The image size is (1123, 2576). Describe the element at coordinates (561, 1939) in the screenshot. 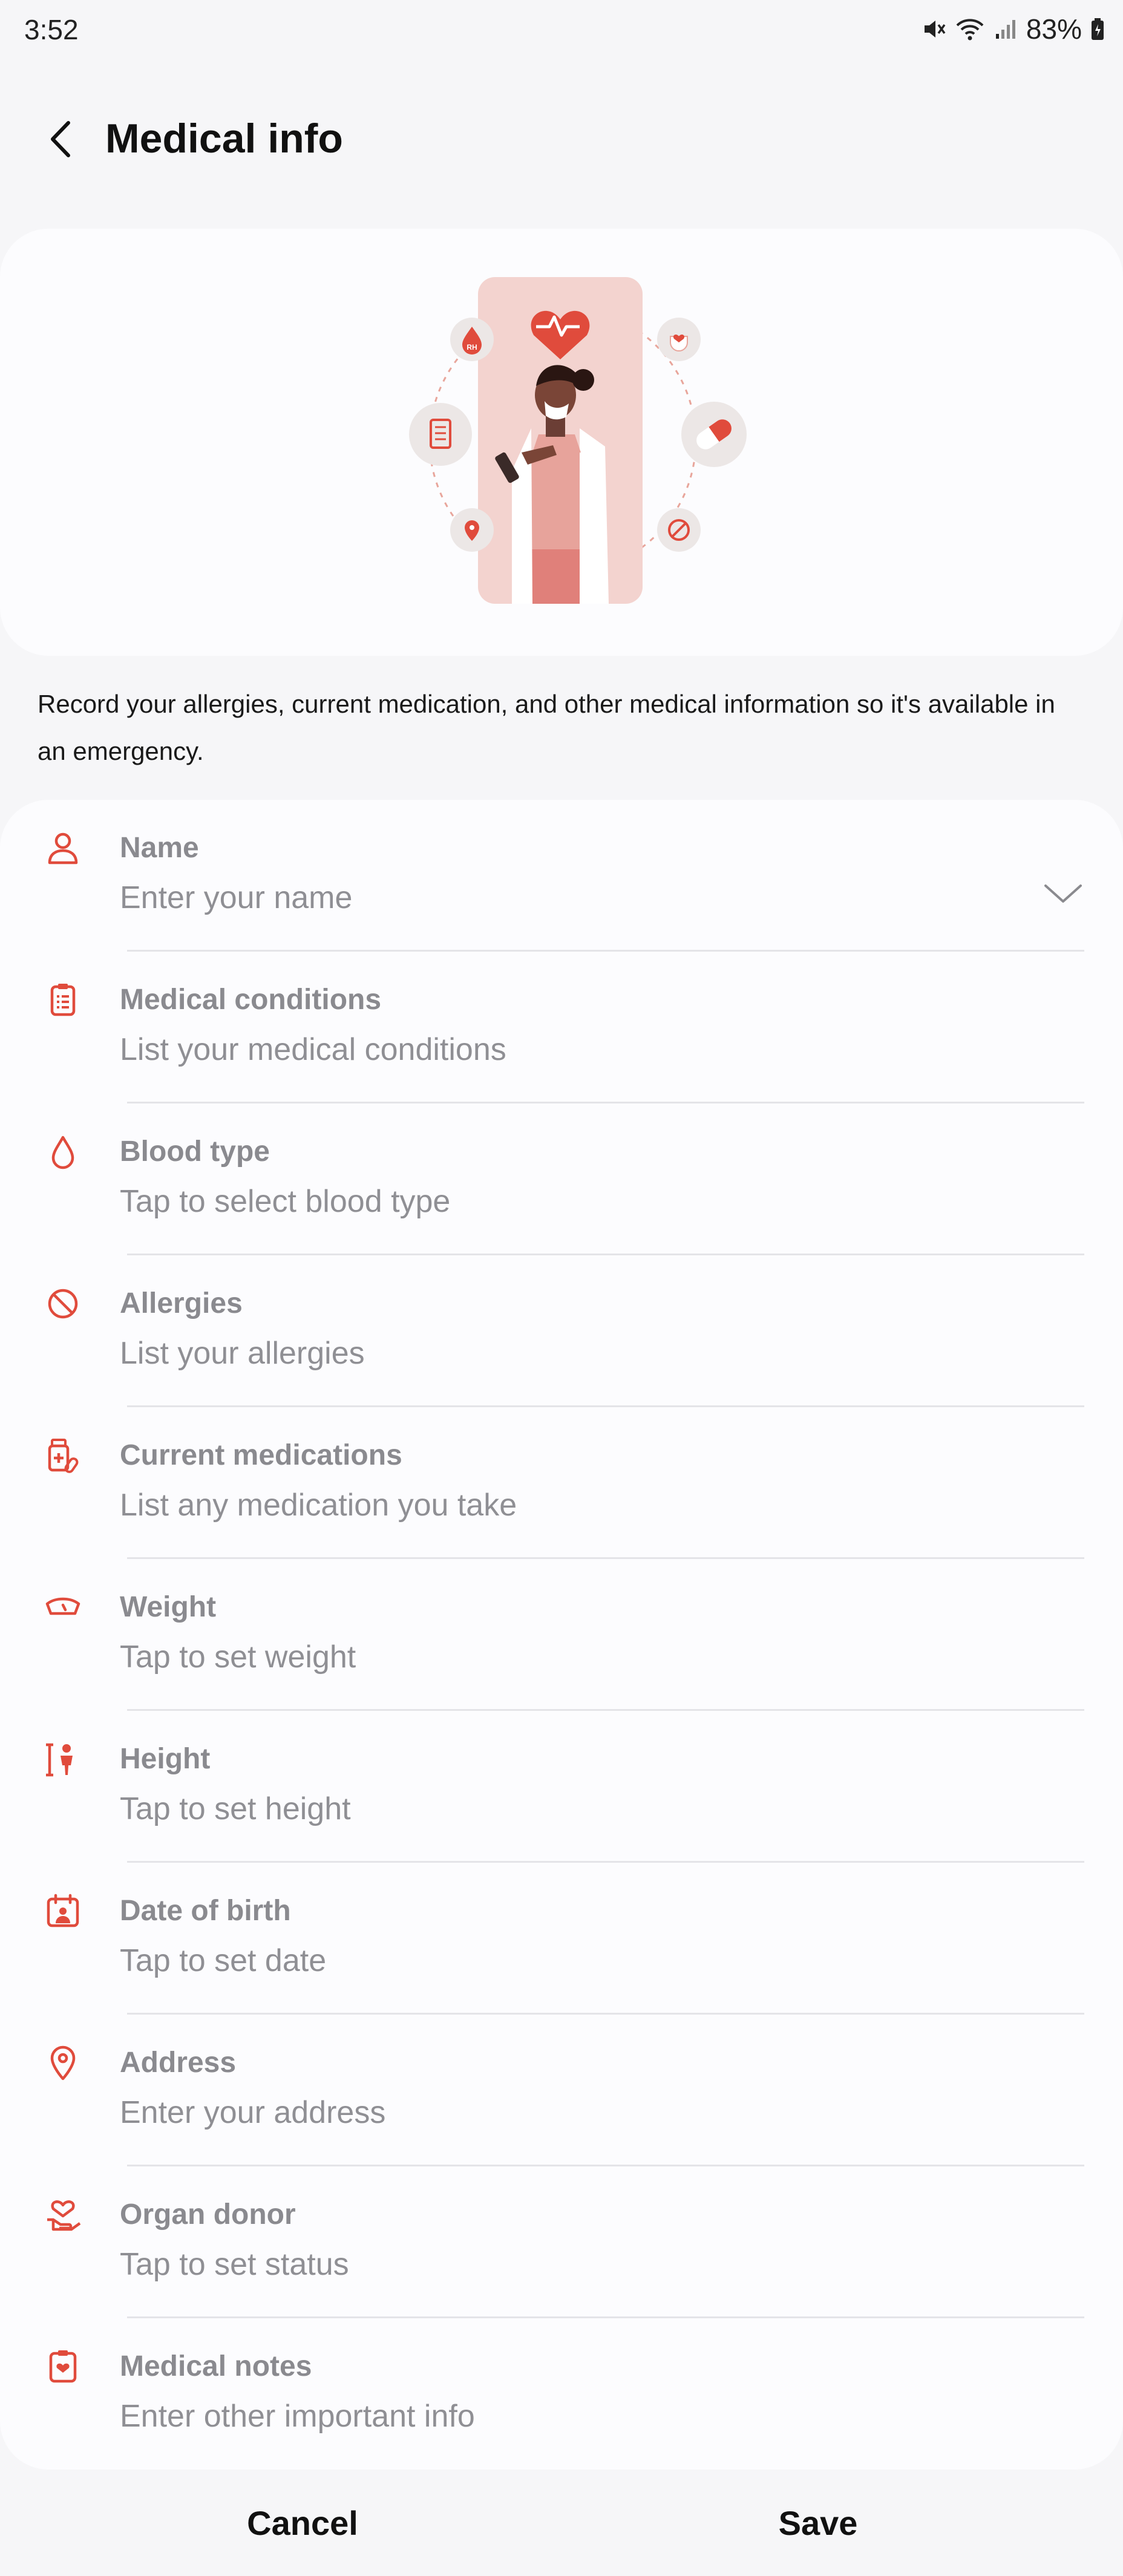

I see `field-date-of-birth: Date of birth Tap to set date` at that location.